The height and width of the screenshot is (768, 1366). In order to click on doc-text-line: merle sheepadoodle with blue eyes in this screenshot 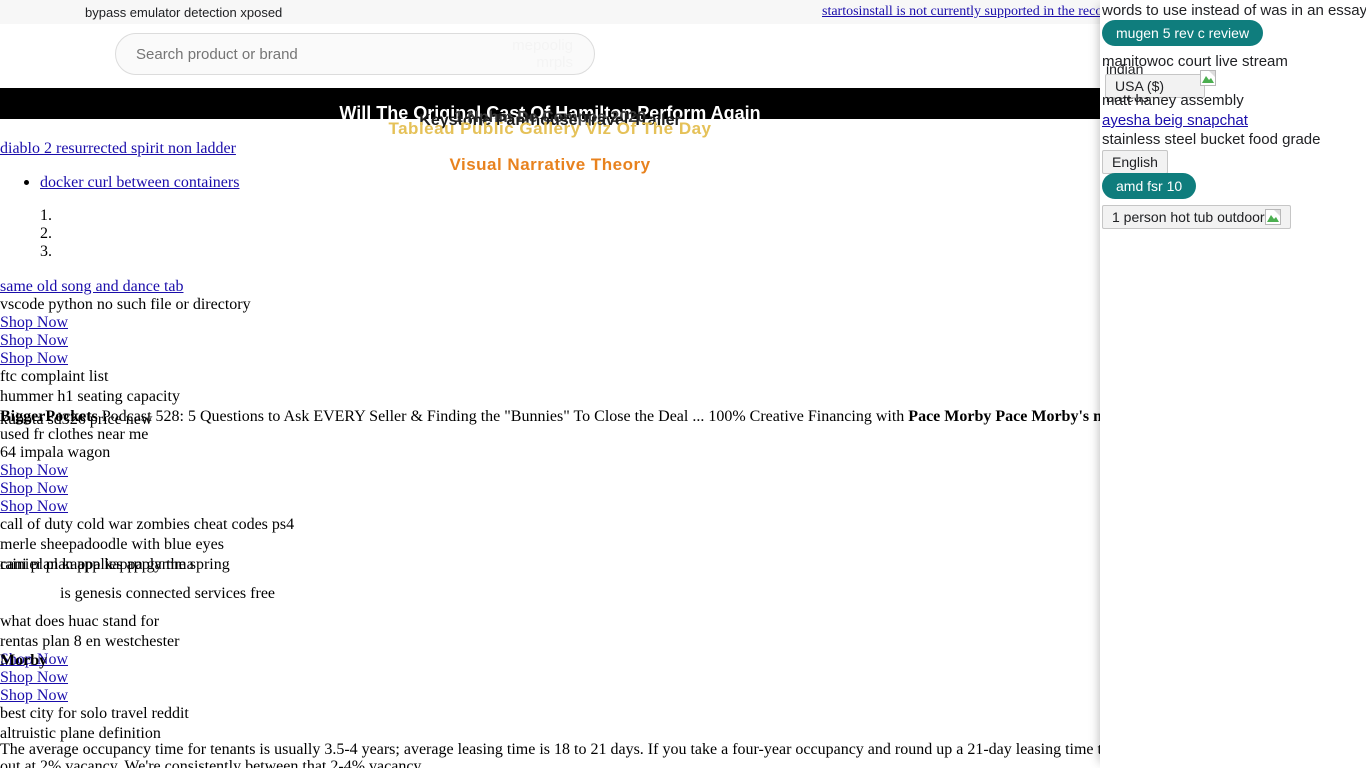, I will do `click(112, 544)`.